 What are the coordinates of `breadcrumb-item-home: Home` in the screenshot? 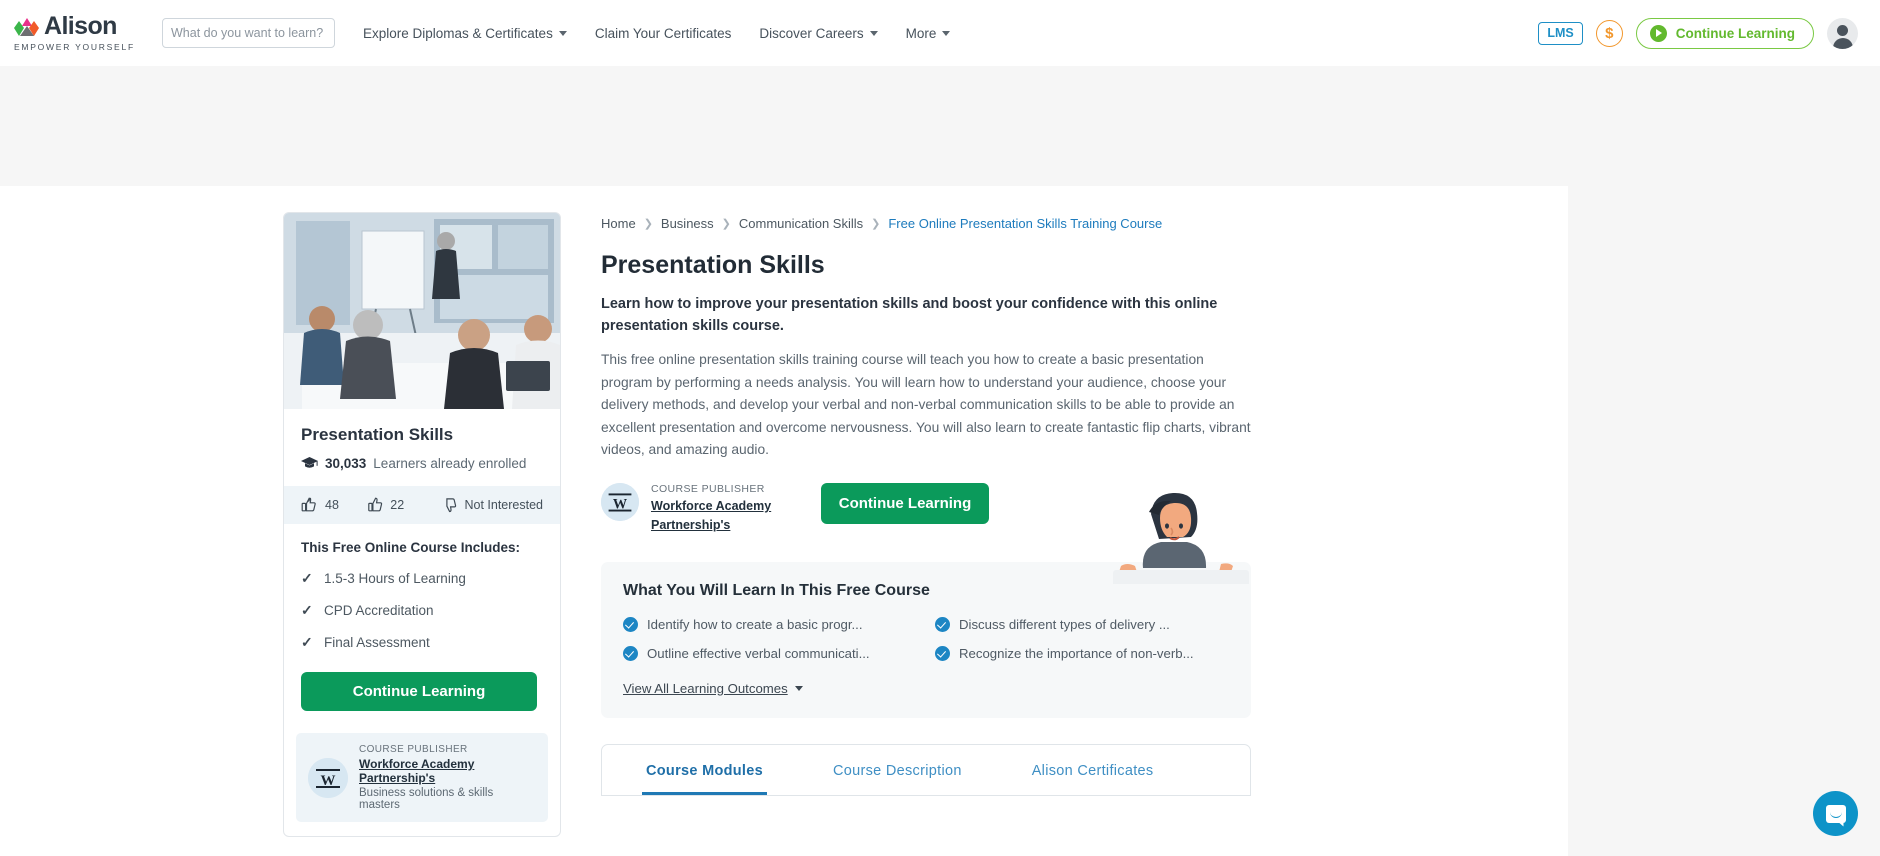 It's located at (618, 223).